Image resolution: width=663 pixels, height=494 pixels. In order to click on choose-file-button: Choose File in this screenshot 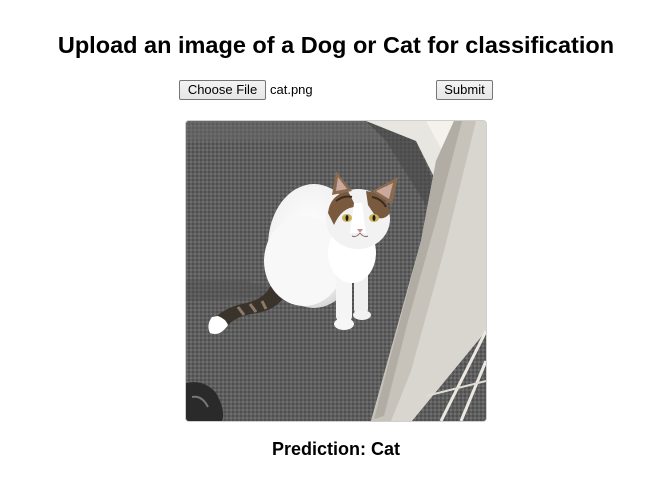, I will do `click(222, 90)`.